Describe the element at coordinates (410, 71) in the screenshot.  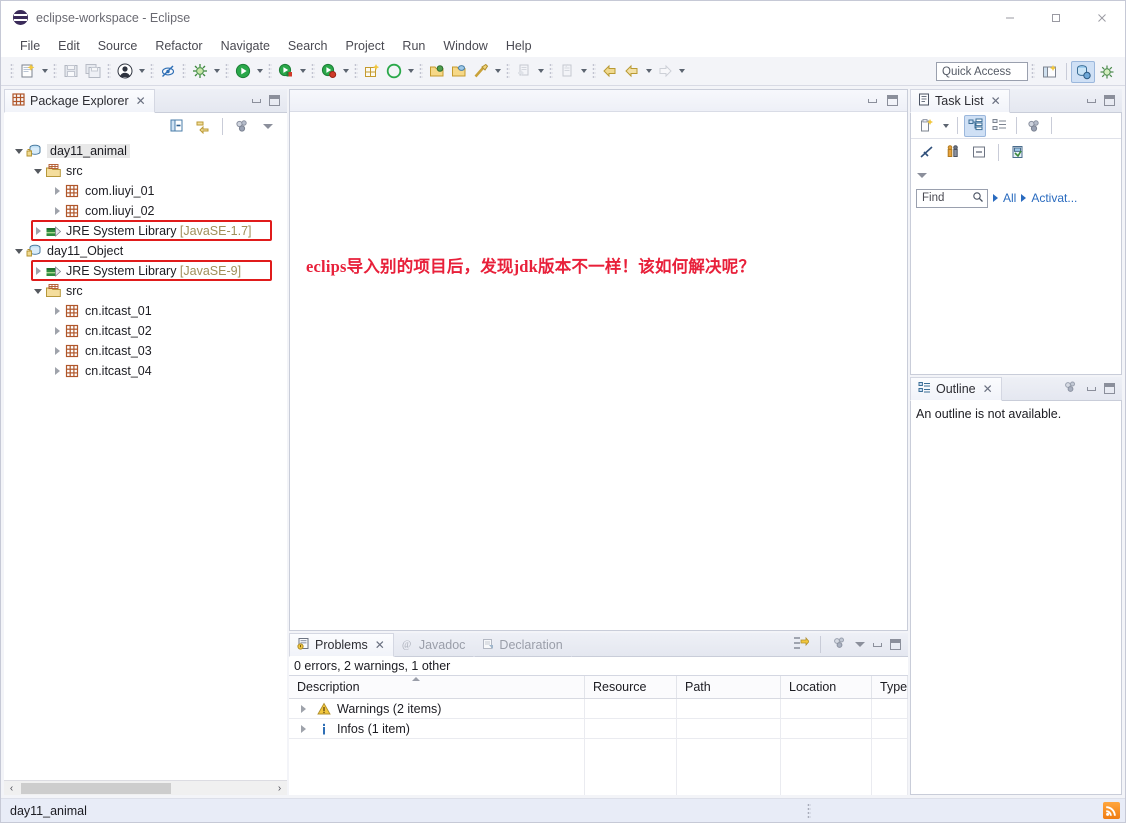
I see `new-java-project-dropdown-icon` at that location.